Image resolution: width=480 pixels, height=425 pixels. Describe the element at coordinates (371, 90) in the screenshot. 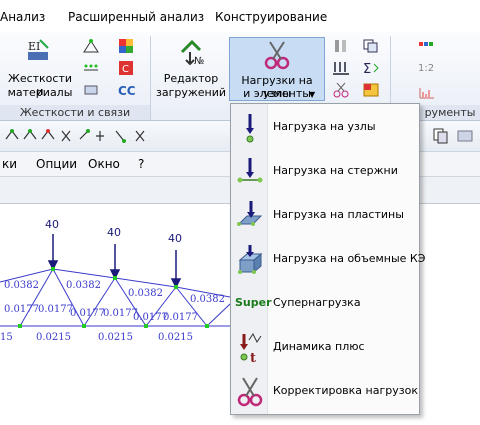

I see `load-table-icon` at that location.